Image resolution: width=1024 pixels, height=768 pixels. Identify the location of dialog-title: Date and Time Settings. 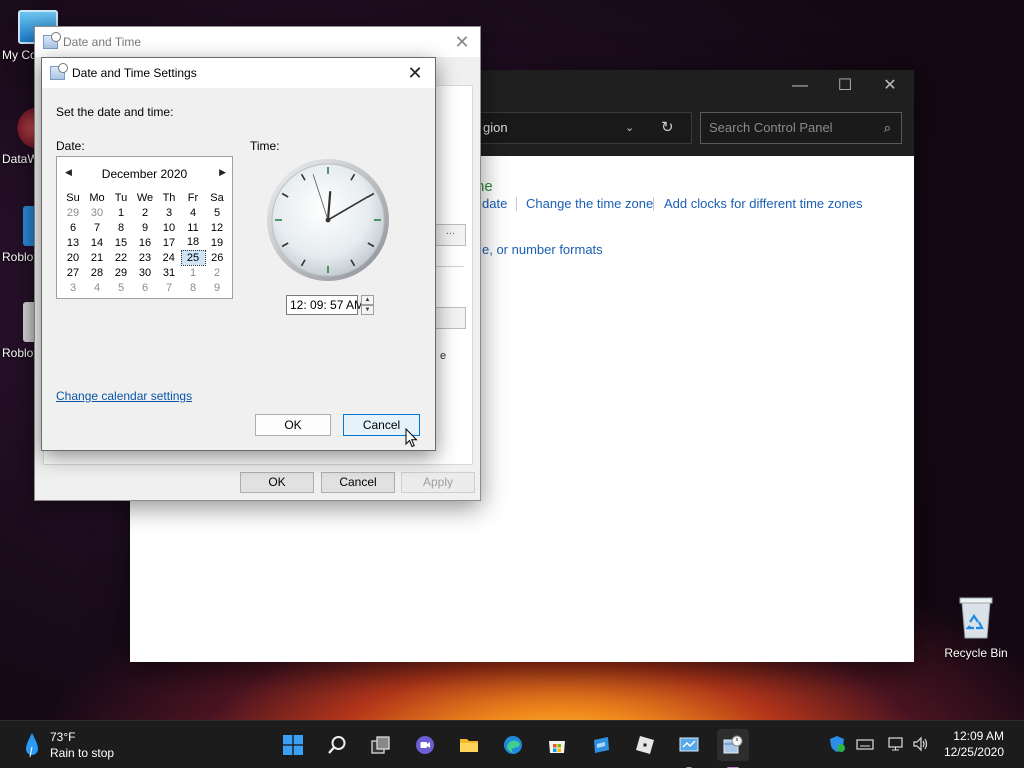
(134, 73).